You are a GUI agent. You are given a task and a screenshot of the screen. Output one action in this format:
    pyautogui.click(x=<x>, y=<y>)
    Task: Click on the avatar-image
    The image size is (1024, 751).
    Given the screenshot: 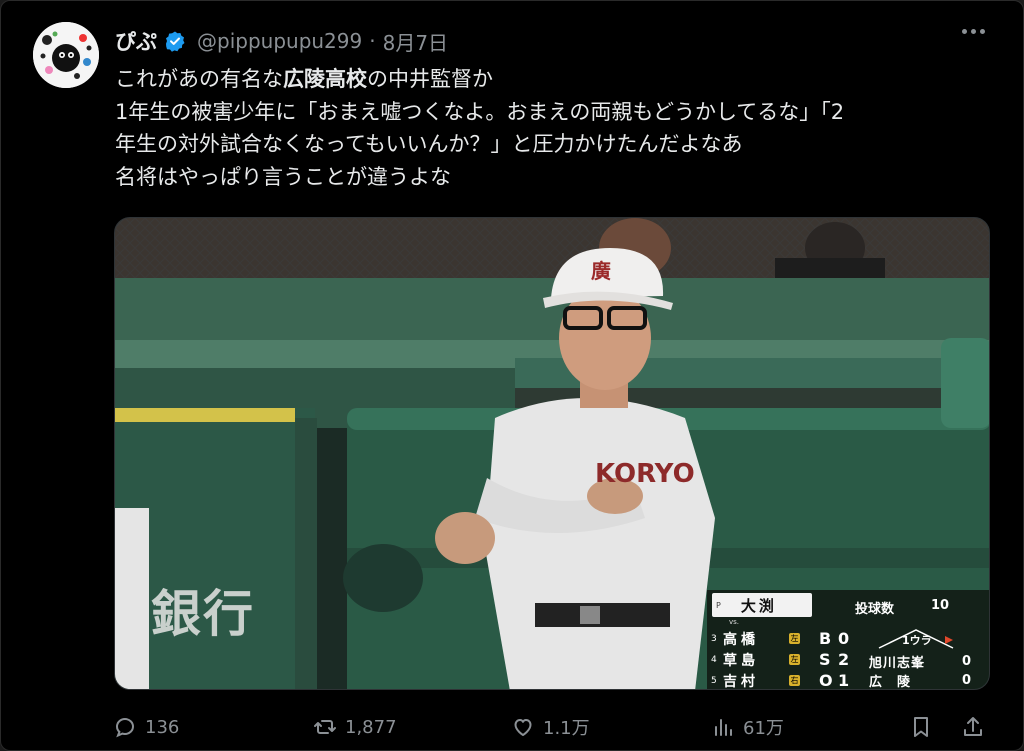 What is the action you would take?
    pyautogui.click(x=66, y=55)
    